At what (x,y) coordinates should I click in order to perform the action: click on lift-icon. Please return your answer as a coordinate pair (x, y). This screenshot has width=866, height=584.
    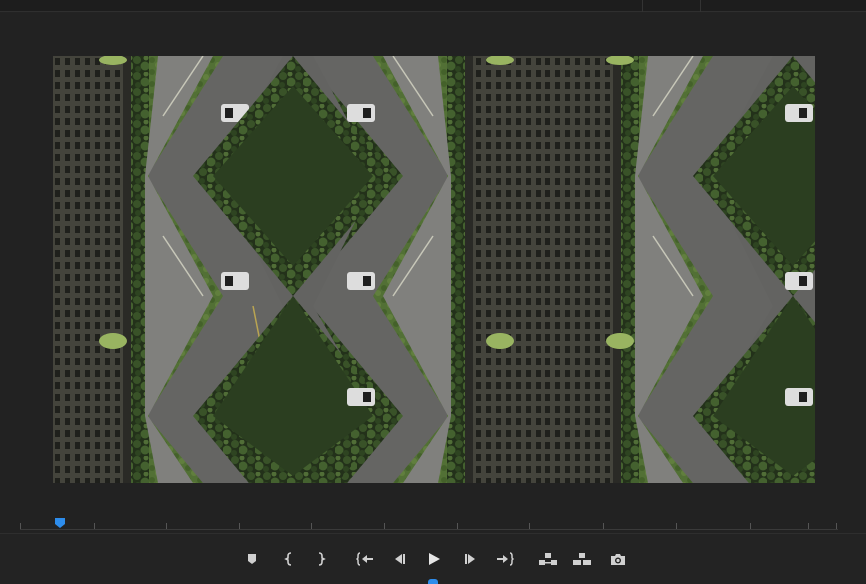
    Looking at the image, I should click on (548, 559).